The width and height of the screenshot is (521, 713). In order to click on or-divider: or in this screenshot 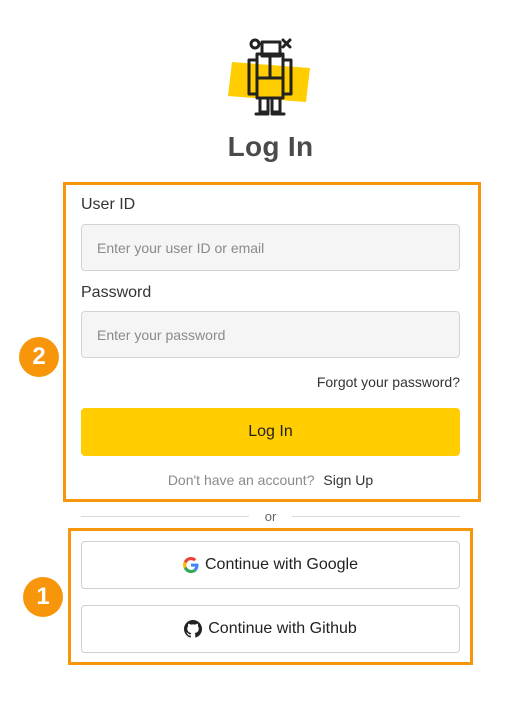, I will do `click(270, 516)`.